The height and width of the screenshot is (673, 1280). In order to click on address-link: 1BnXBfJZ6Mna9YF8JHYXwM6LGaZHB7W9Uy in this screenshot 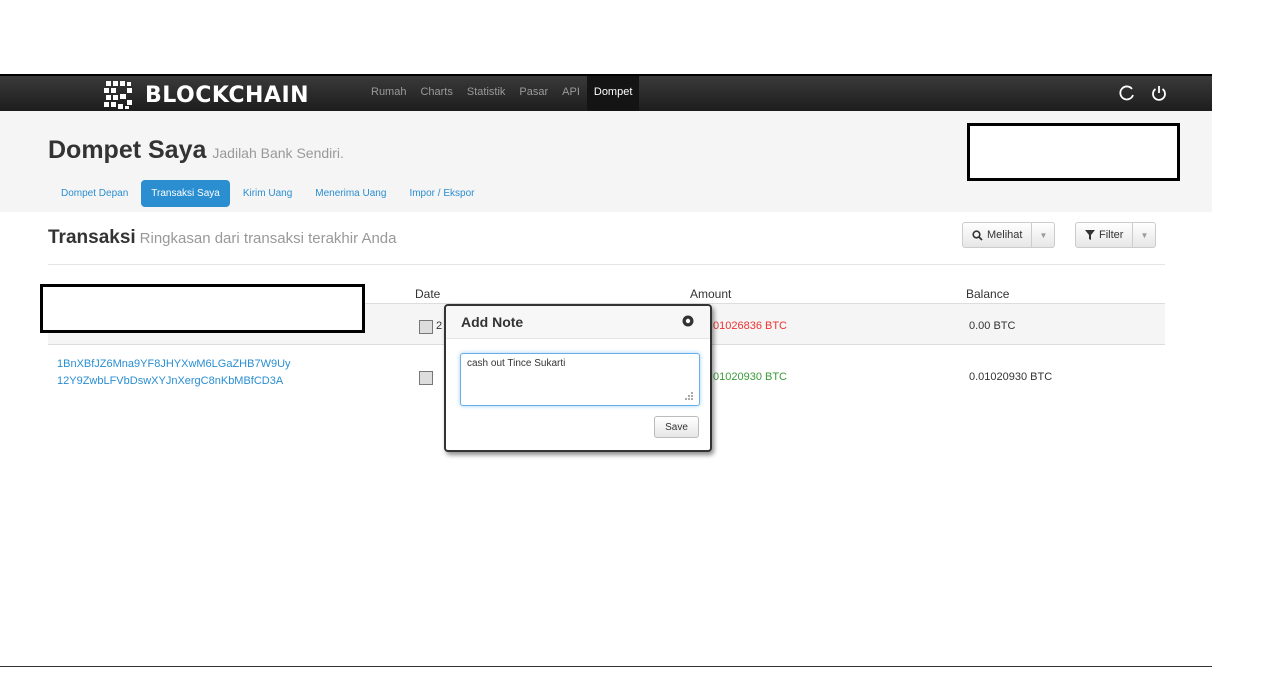, I will do `click(174, 364)`.